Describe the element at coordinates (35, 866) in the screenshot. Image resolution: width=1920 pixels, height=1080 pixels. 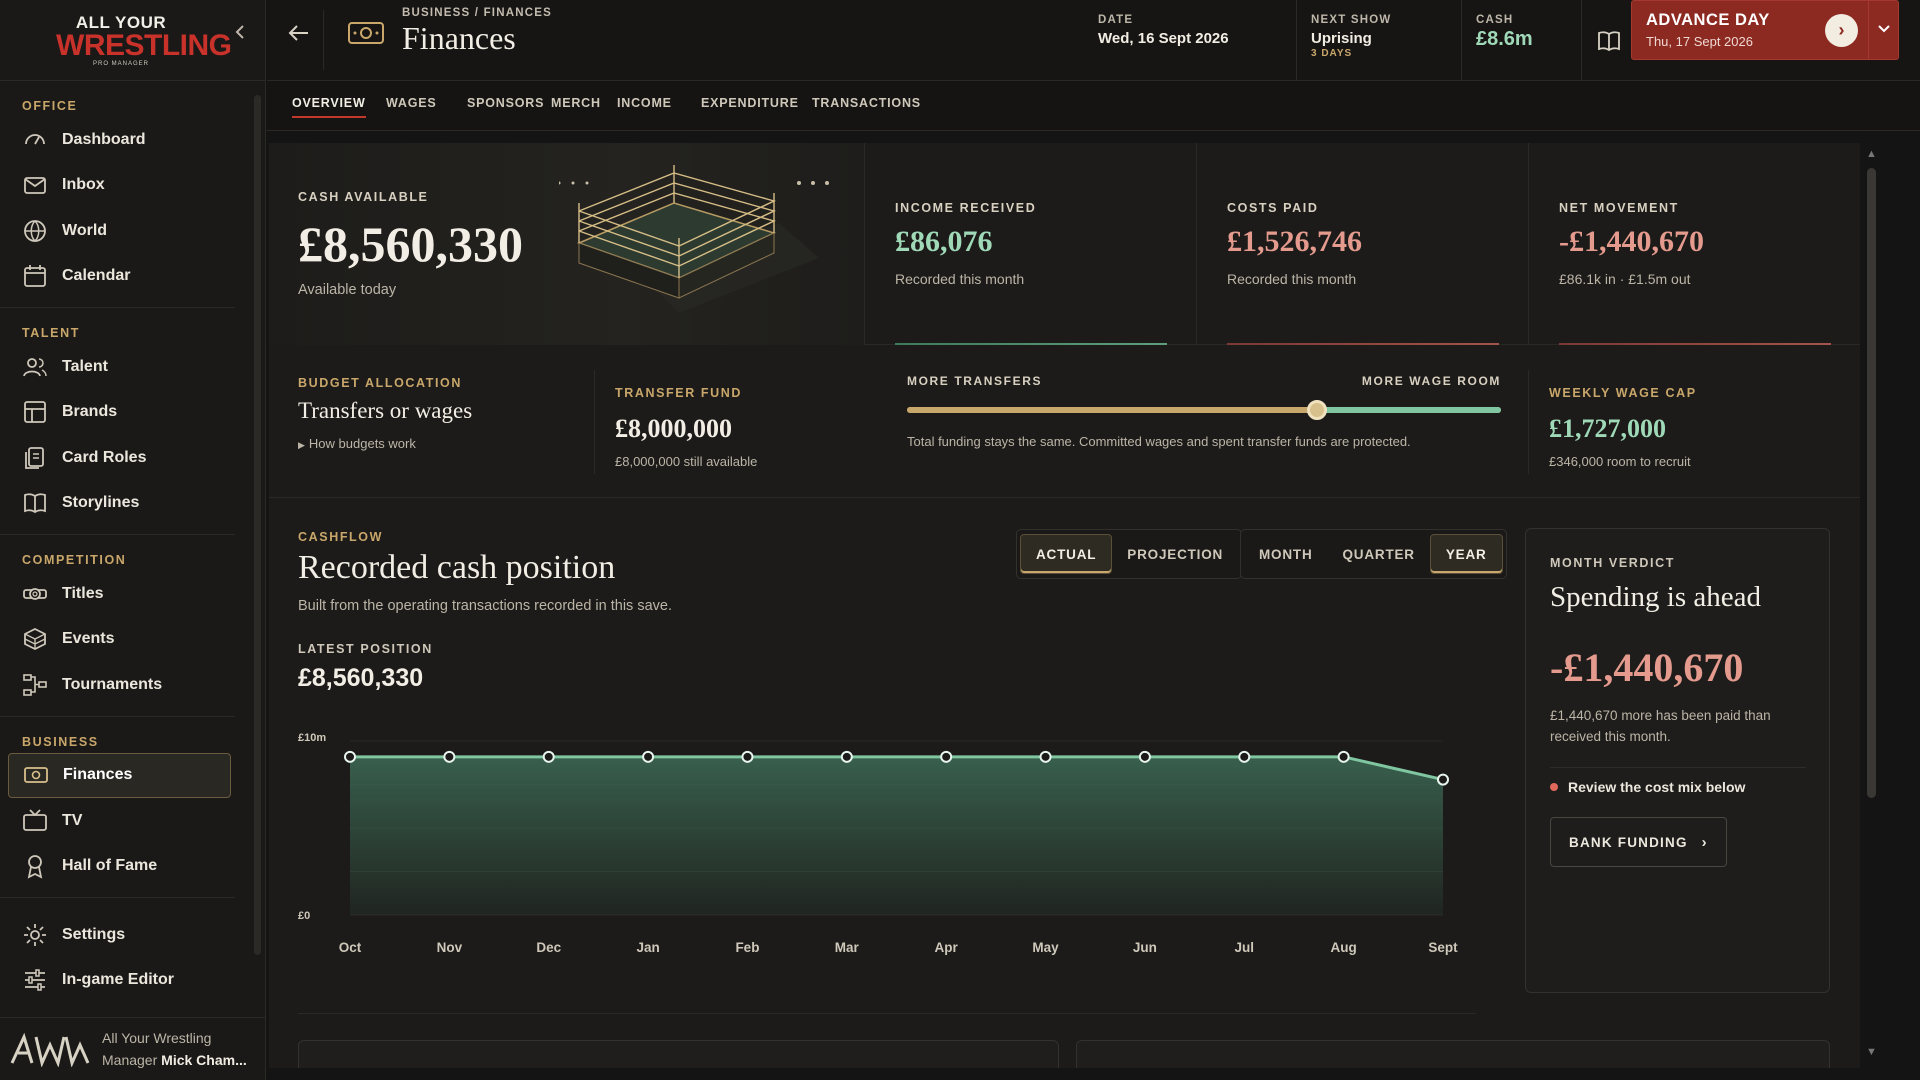
I see `award-icon` at that location.